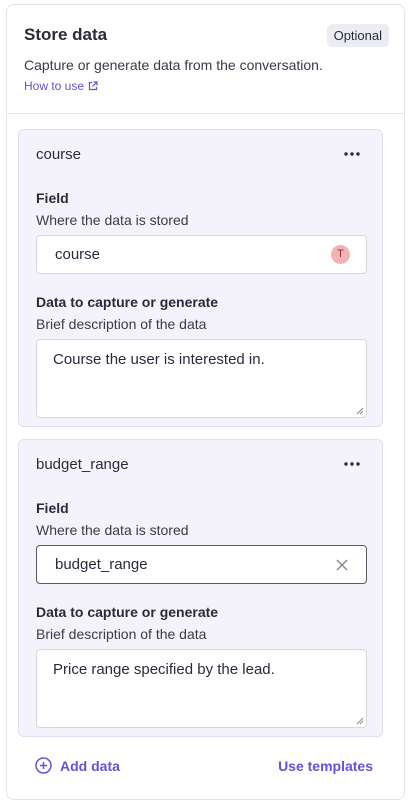 The height and width of the screenshot is (806, 412). I want to click on external-link-icon, so click(93, 86).